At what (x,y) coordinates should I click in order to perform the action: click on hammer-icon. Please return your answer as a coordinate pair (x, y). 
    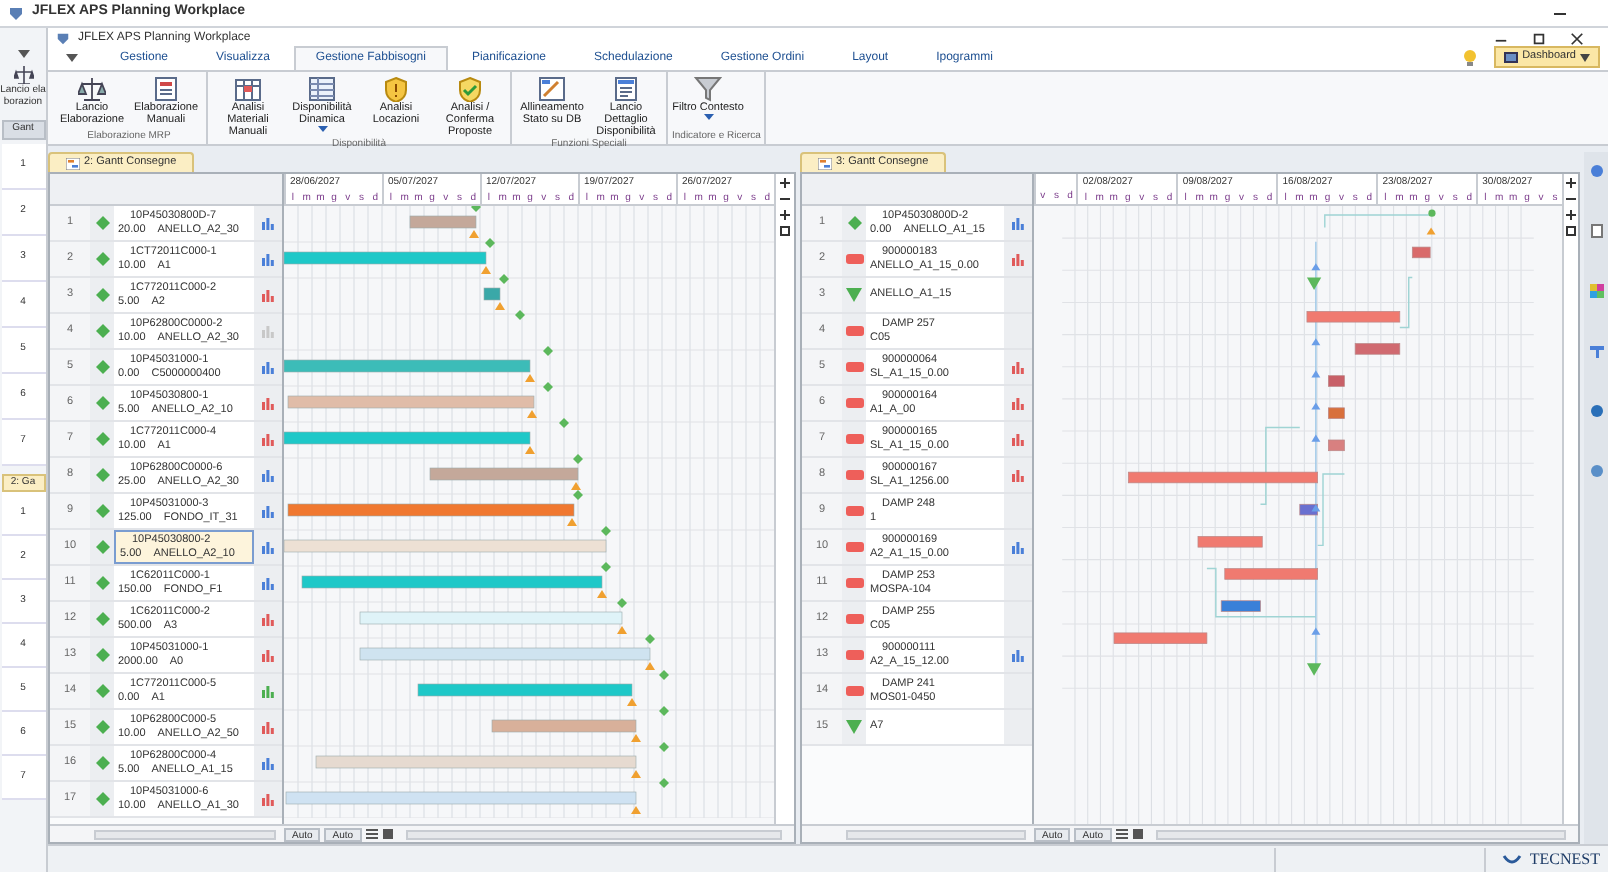
    Looking at the image, I should click on (1596, 351).